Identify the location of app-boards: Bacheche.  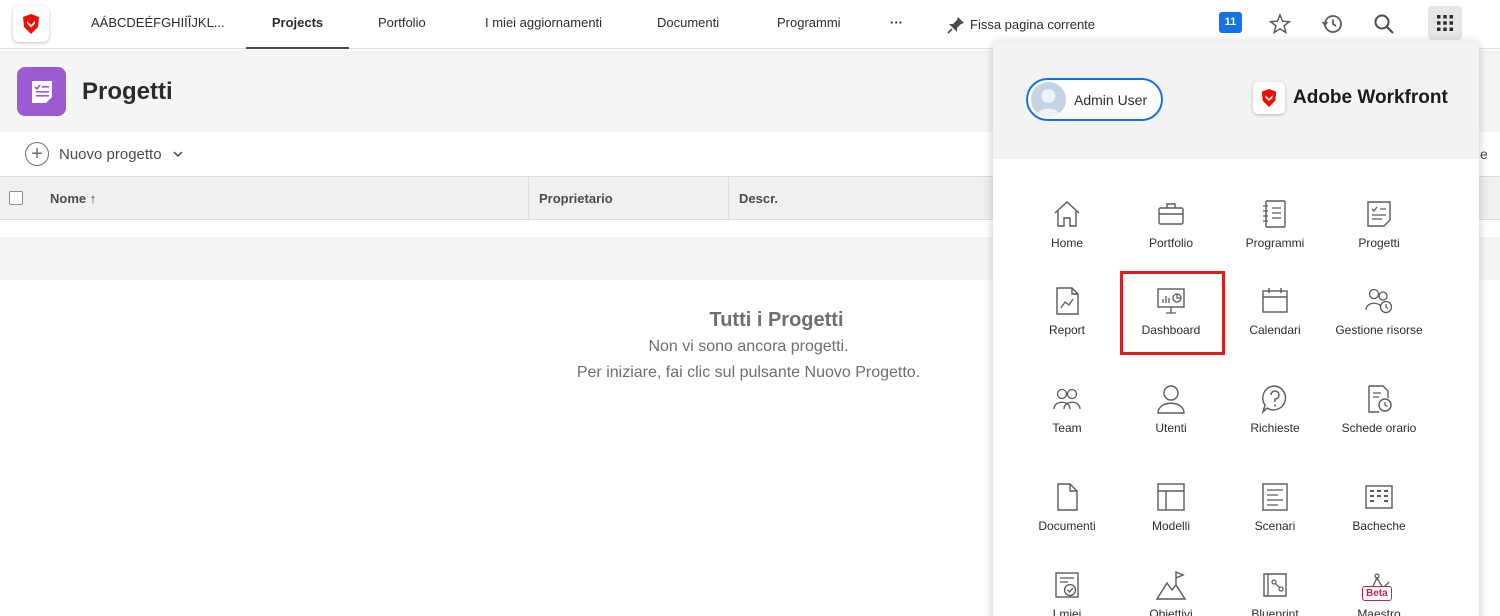
(1379, 507).